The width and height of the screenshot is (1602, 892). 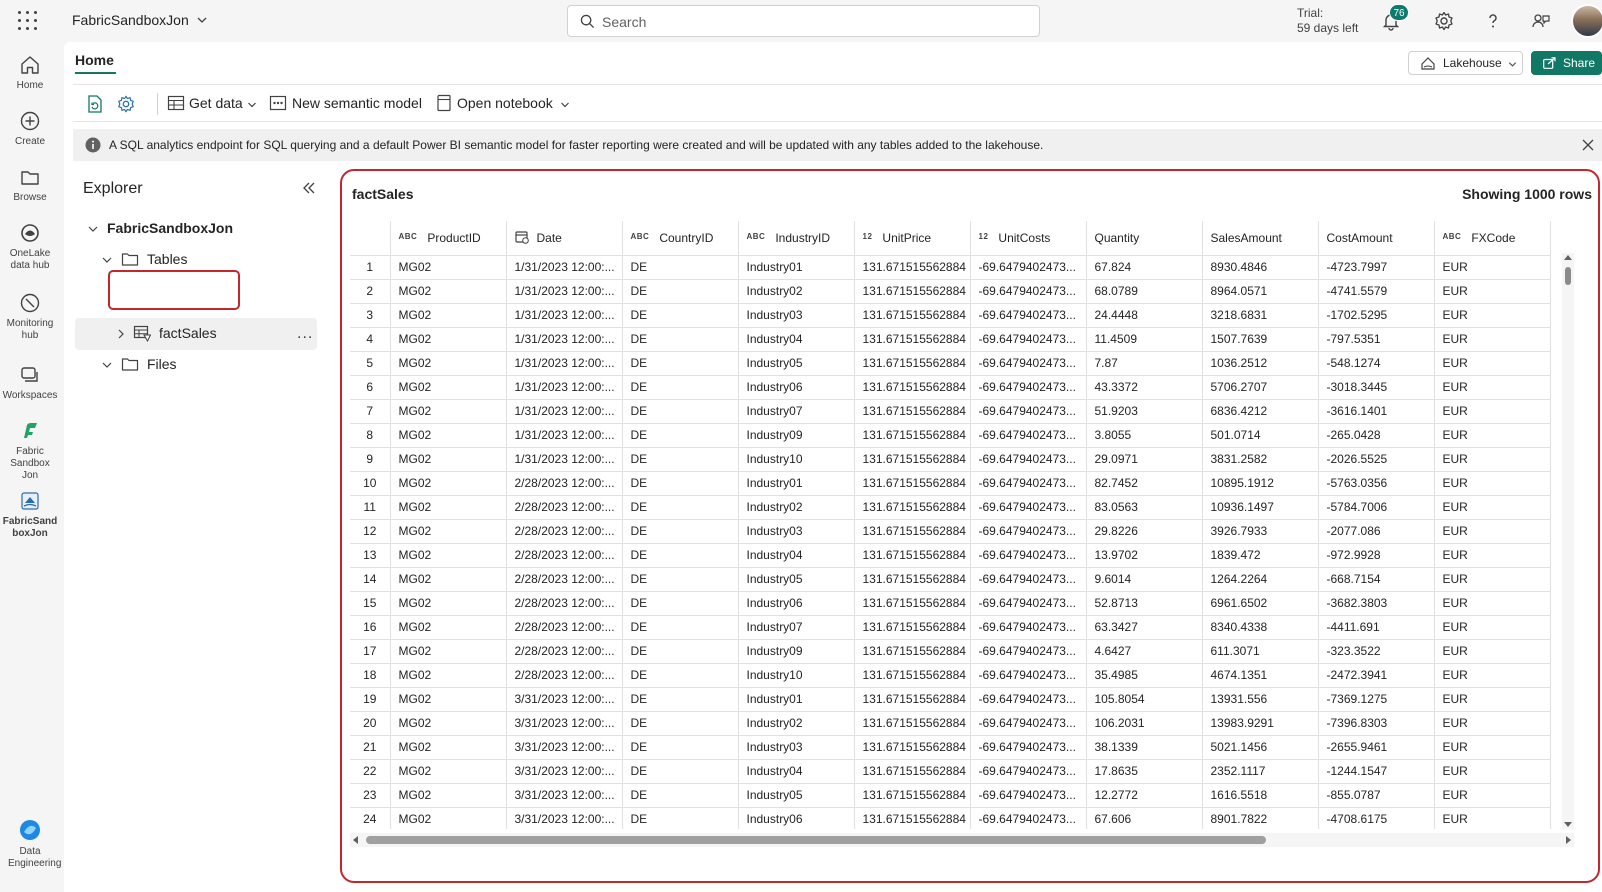 What do you see at coordinates (1376, 459) in the screenshot?
I see `table-cell: -2026.5525` at bounding box center [1376, 459].